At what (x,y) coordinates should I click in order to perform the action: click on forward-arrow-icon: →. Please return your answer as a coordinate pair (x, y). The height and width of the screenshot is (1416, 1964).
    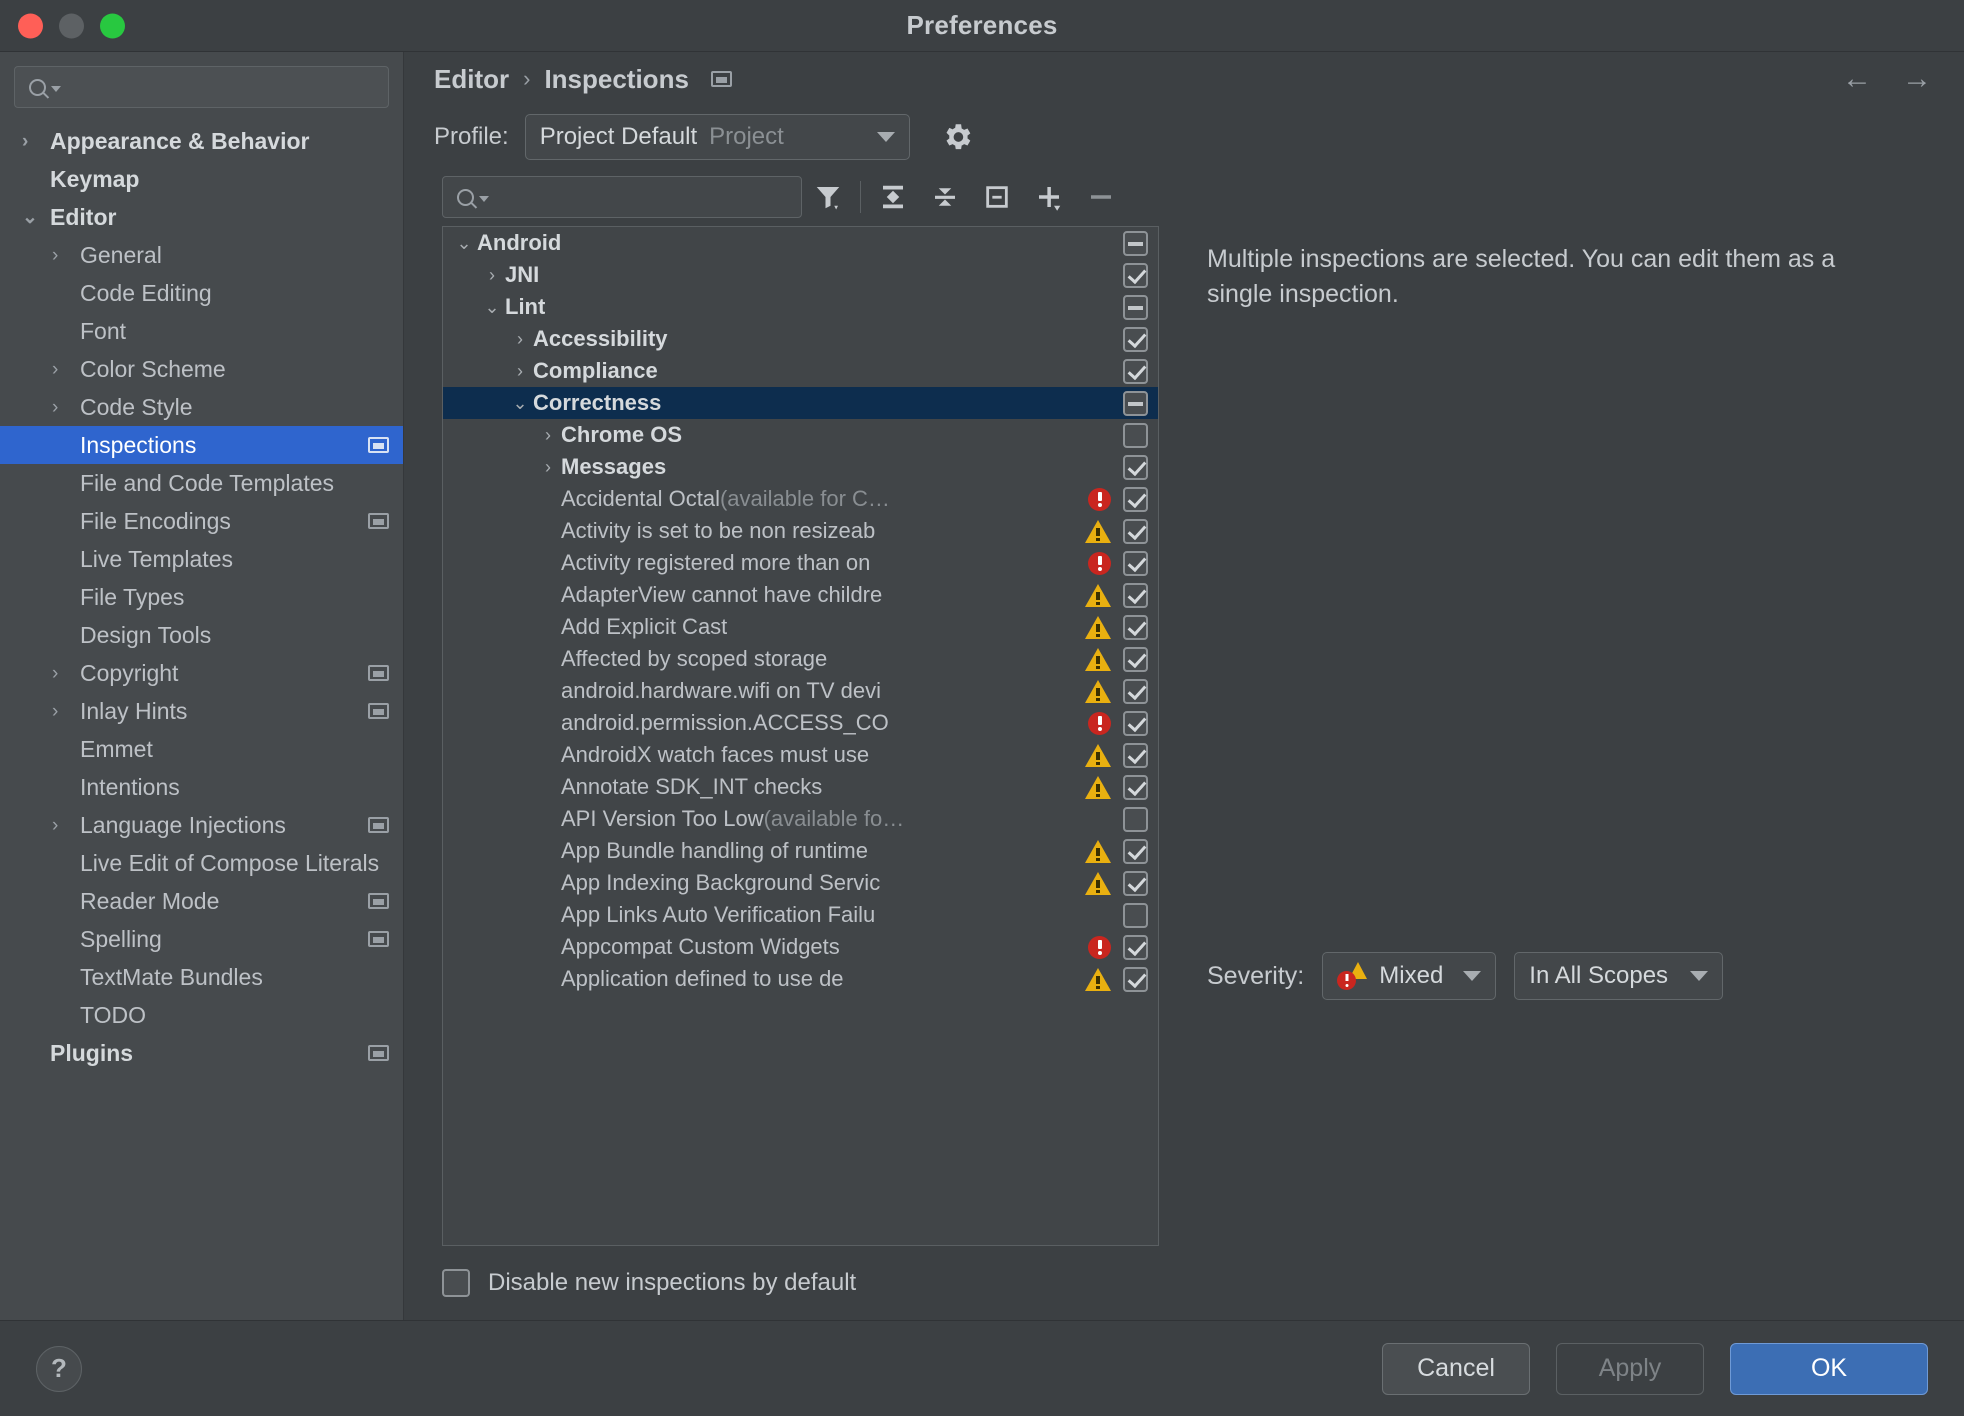
    Looking at the image, I should click on (1917, 79).